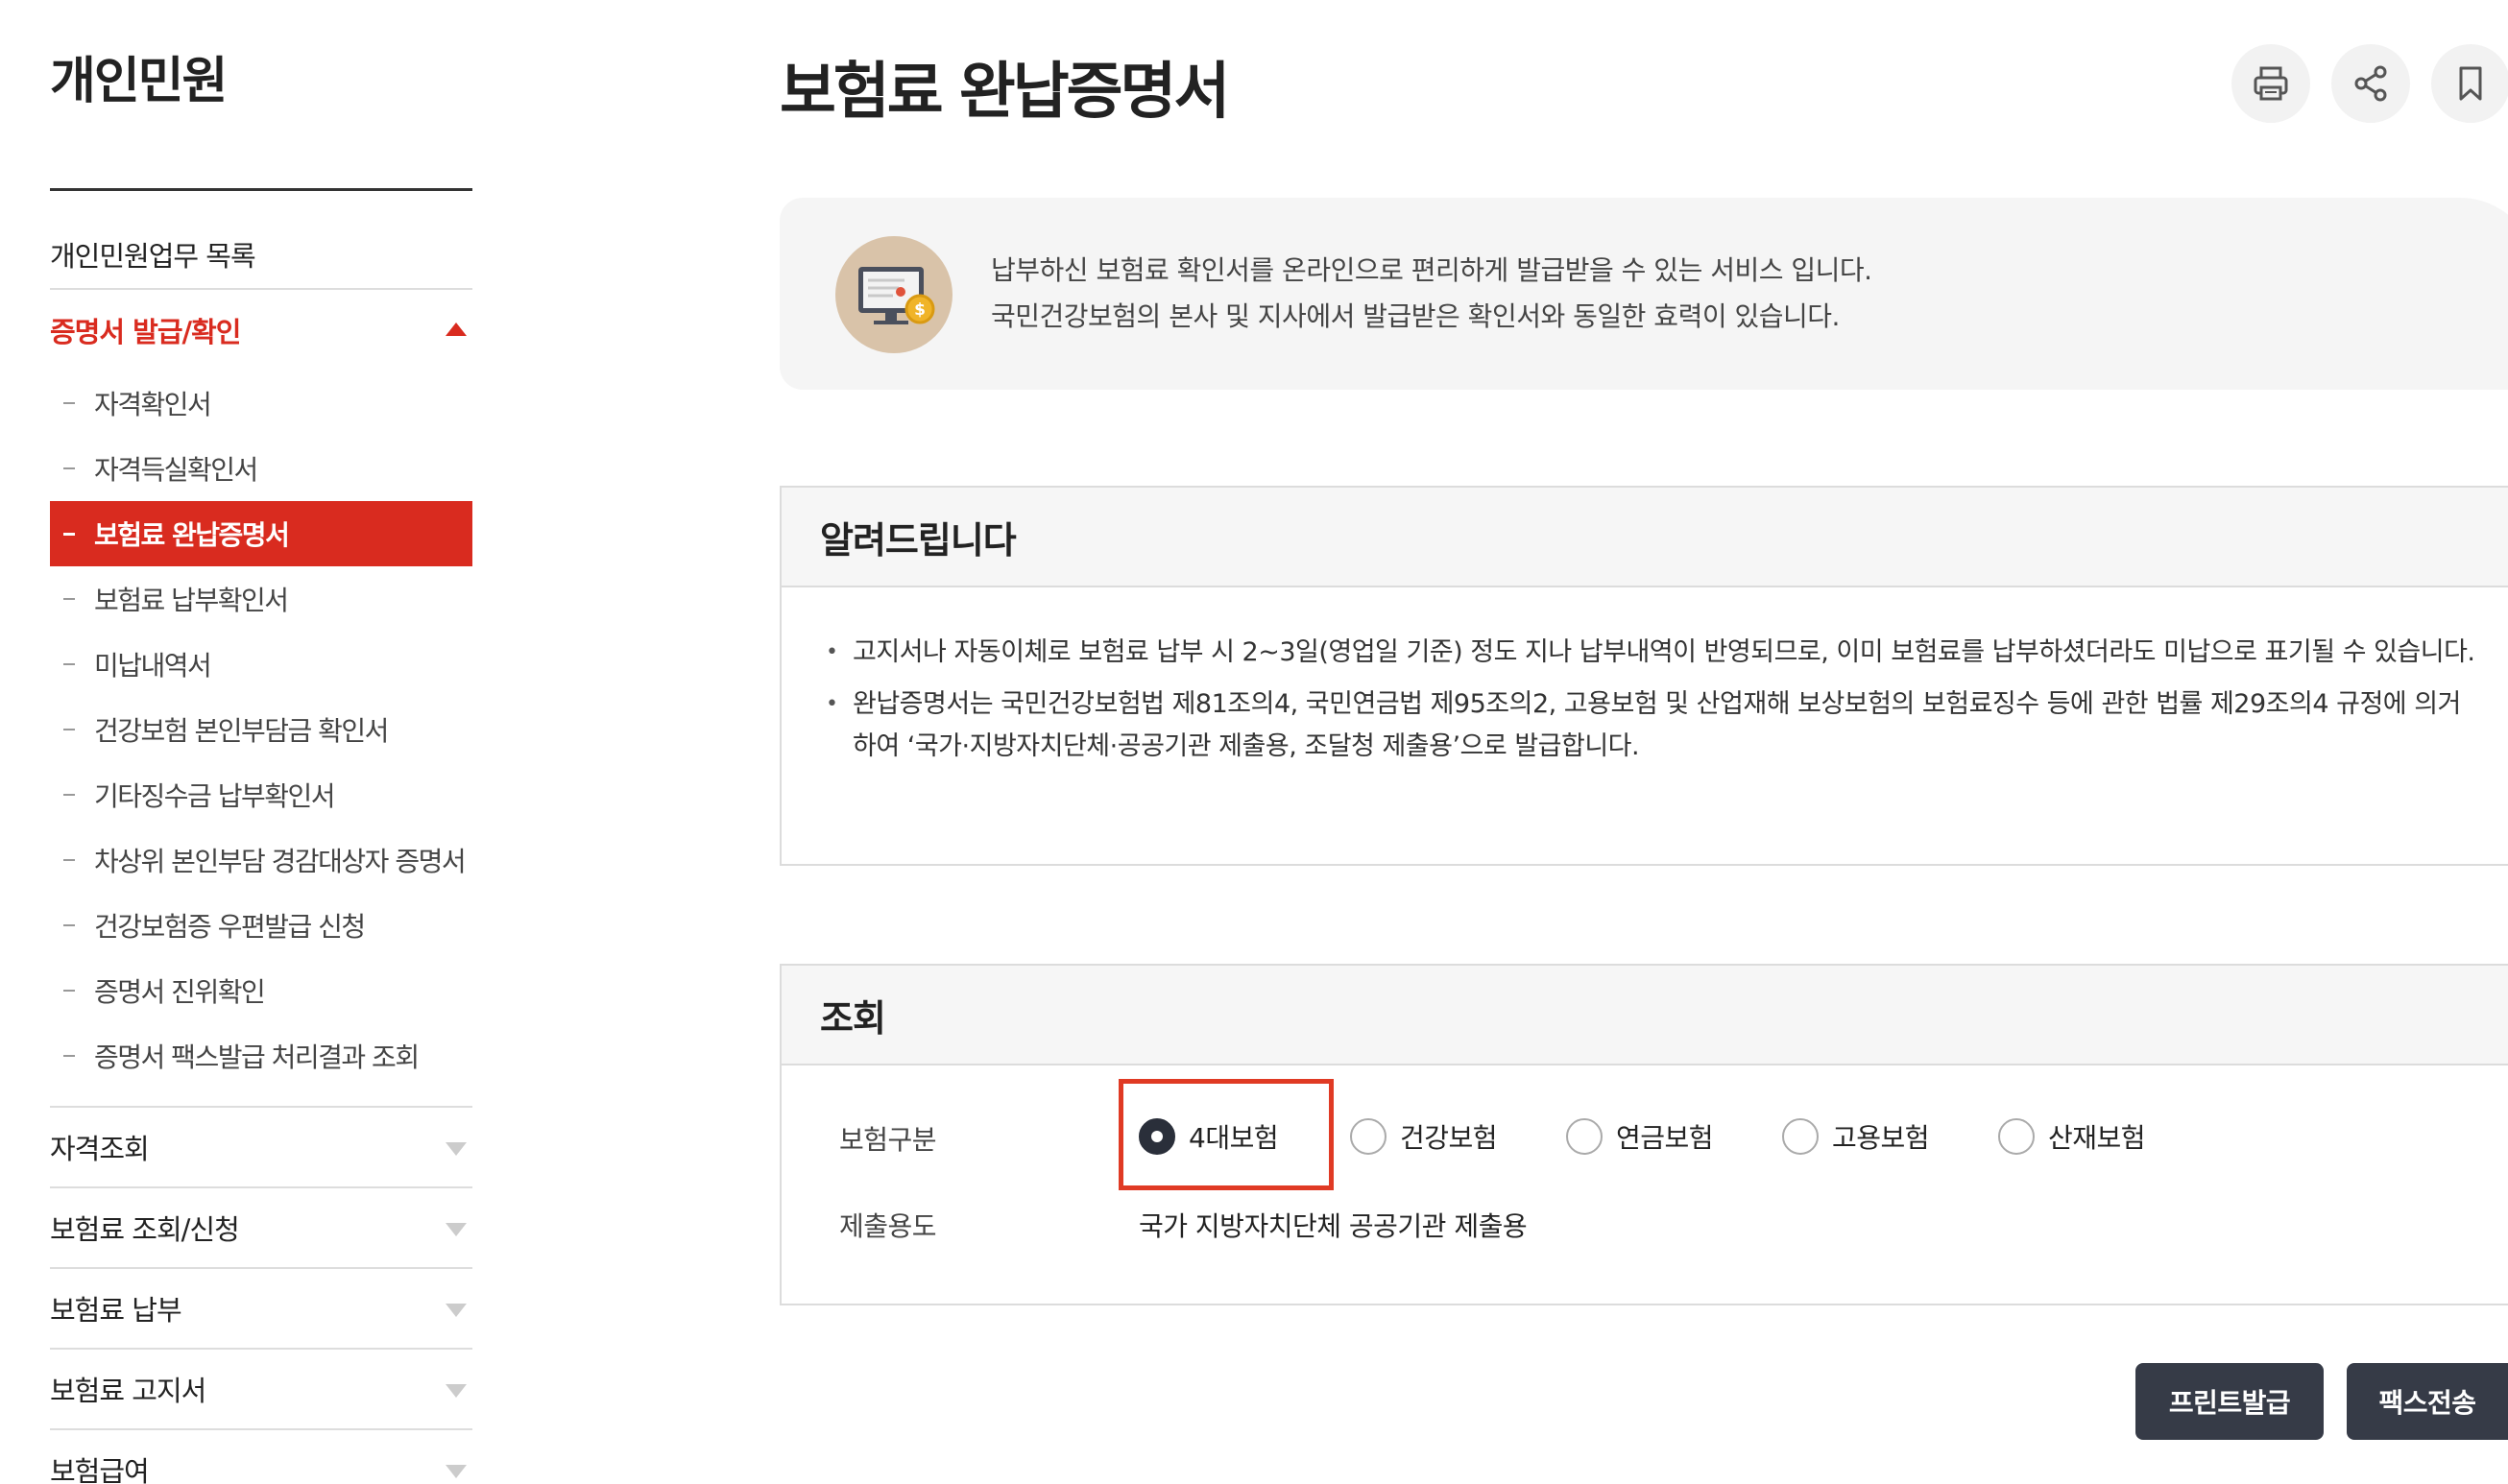 This screenshot has width=2508, height=1484. Describe the element at coordinates (894, 294) in the screenshot. I see `monitor-coin-icon: $` at that location.